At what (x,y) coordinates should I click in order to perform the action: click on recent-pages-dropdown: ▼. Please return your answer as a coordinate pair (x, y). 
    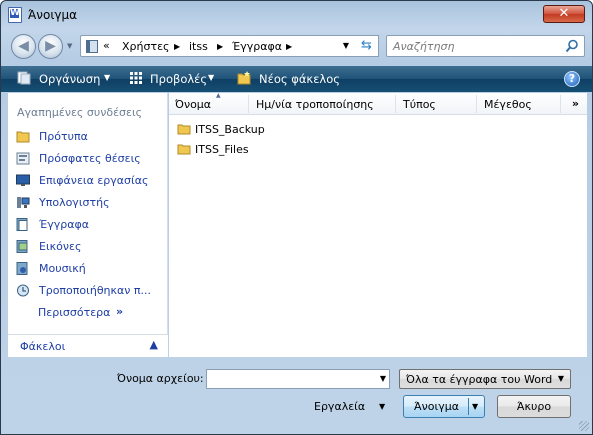
    Looking at the image, I should click on (69, 46).